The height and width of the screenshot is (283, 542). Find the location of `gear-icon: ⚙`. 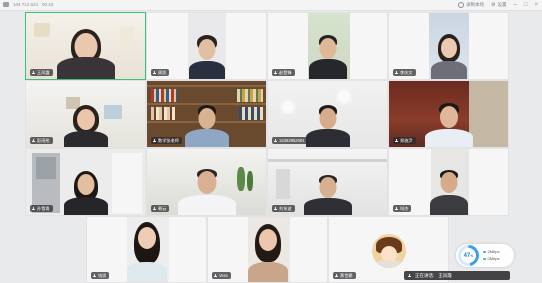

gear-icon: ⚙ is located at coordinates (493, 5).